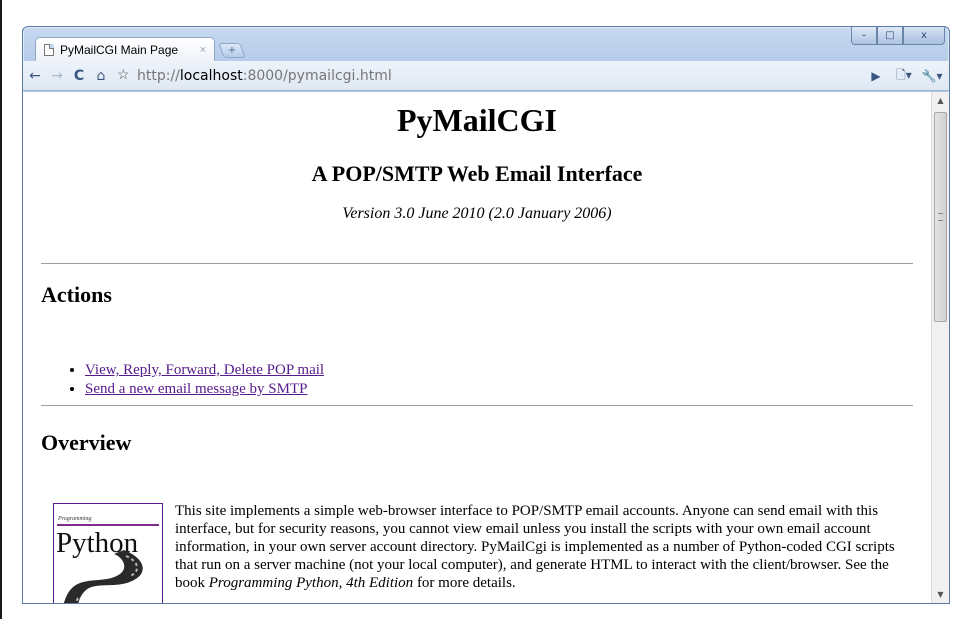 The height and width of the screenshot is (619, 958). What do you see at coordinates (57, 76) in the screenshot?
I see `forward-icon: →` at bounding box center [57, 76].